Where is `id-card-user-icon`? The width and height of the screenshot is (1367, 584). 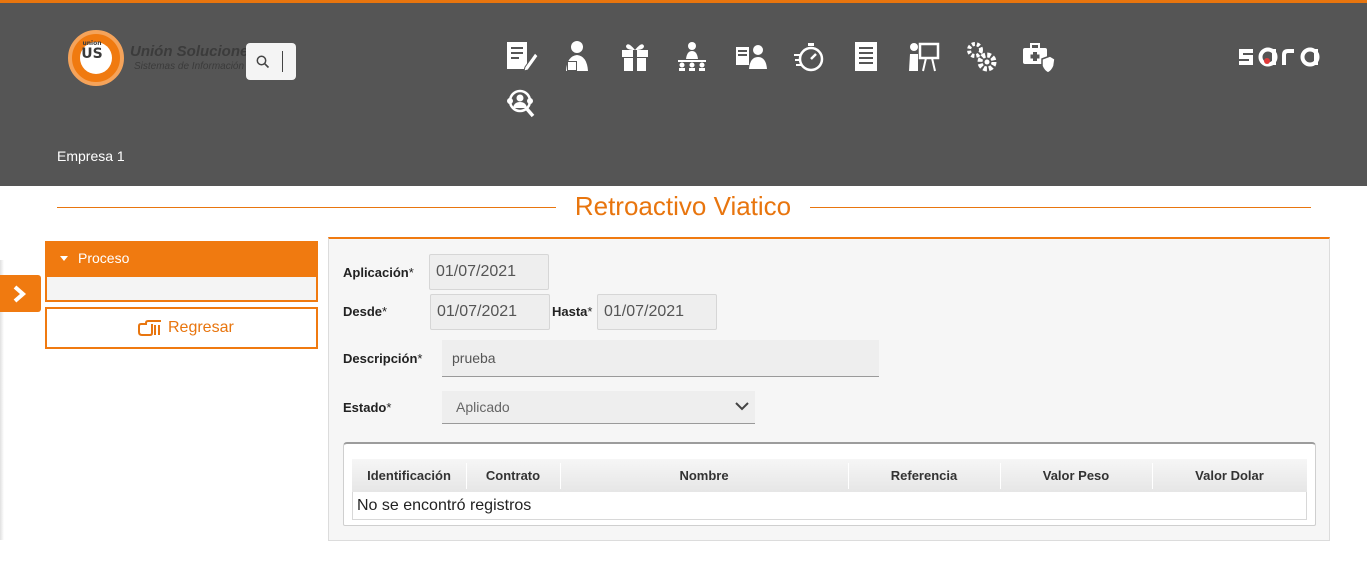 id-card-user-icon is located at coordinates (751, 57).